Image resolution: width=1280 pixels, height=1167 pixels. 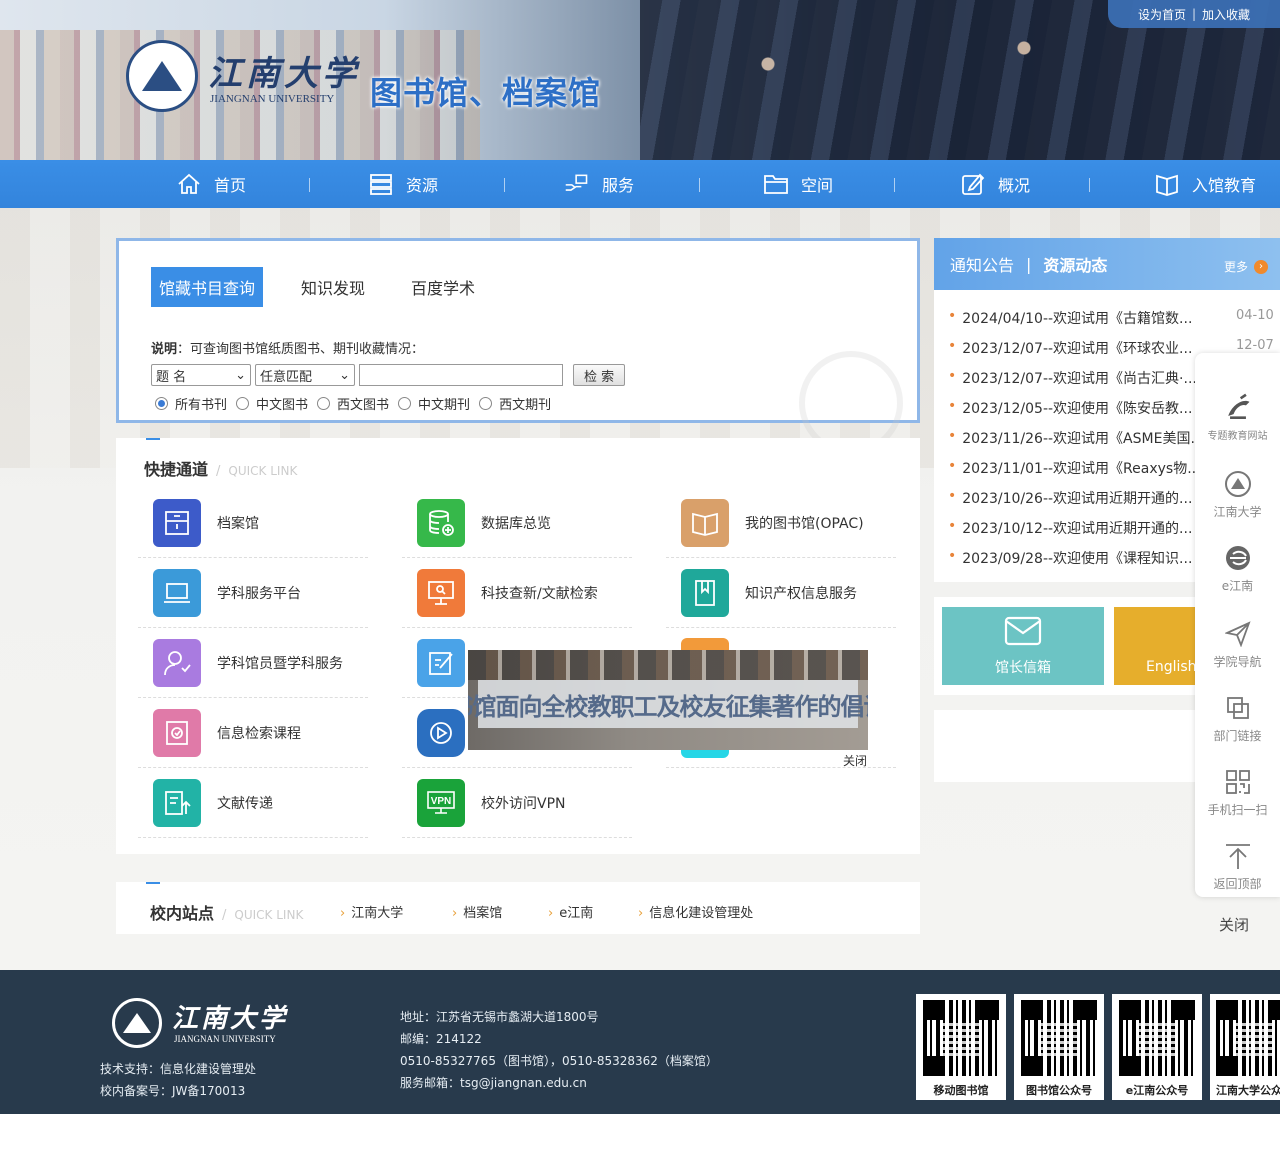 I want to click on qr-library-wechat: 图书馆公众号, so click(x=1059, y=1047).